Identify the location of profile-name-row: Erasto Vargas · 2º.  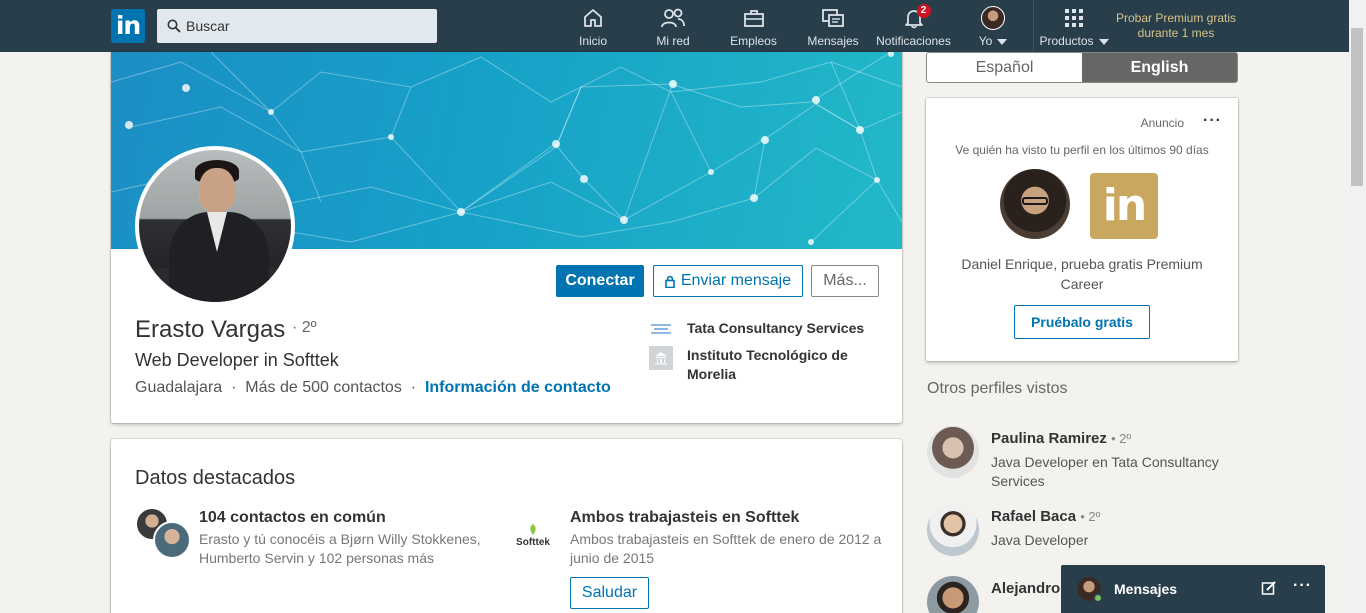
(225, 330).